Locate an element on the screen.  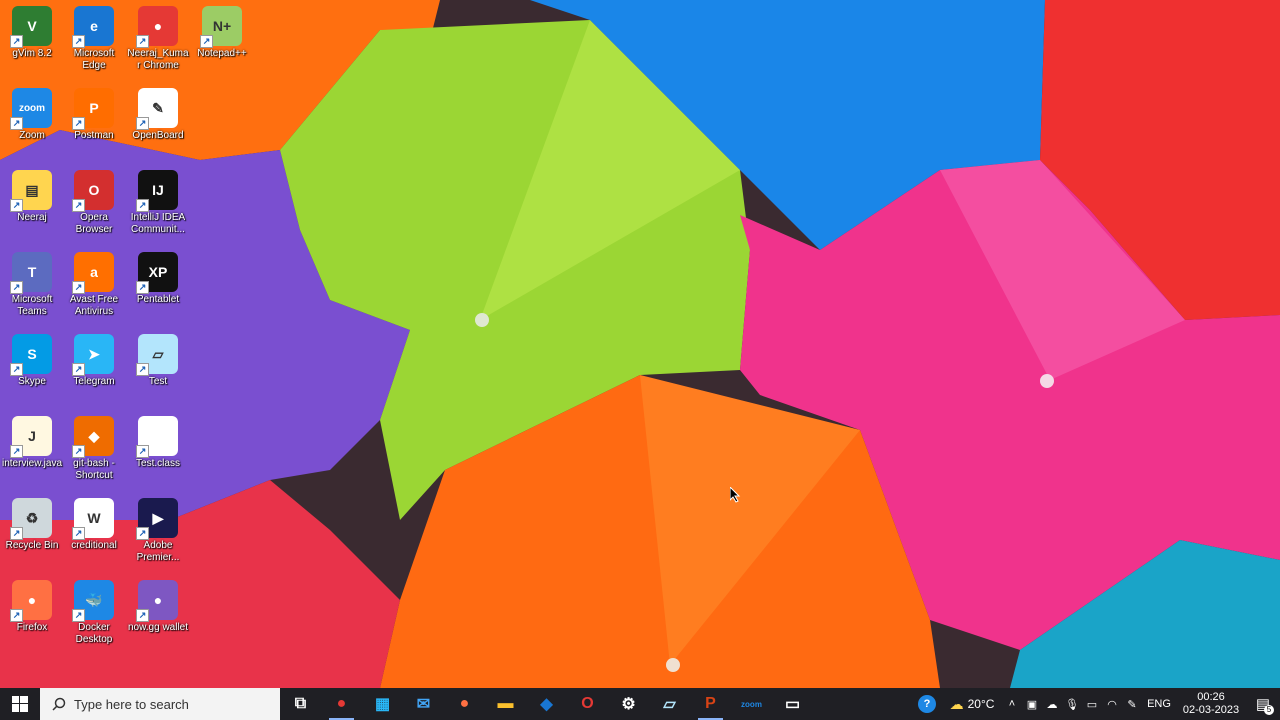
desktop-icon-skype: S ↗ Skype is located at coordinates (32, 370).